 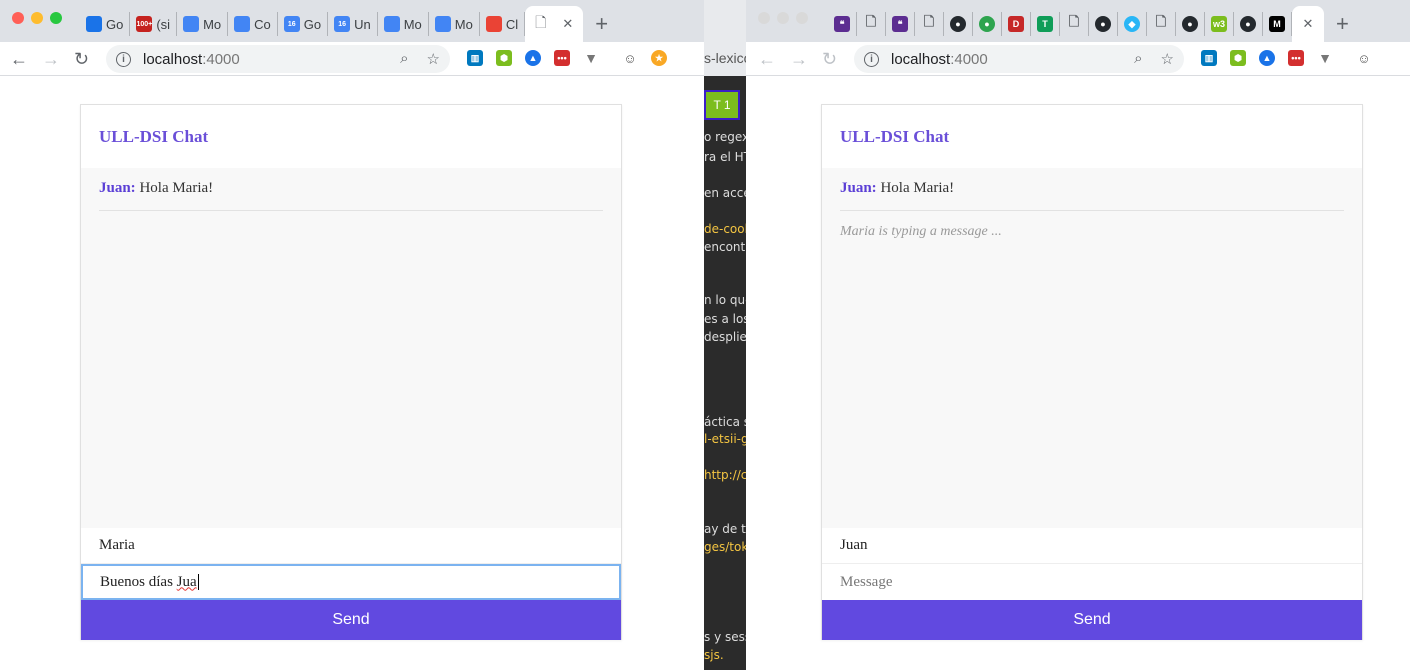 I want to click on tab-extension: D, so click(x=1016, y=24).